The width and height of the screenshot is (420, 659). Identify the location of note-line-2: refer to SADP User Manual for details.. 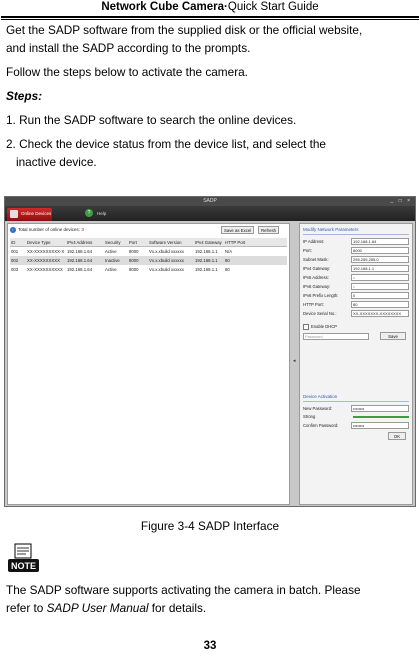
(106, 608).